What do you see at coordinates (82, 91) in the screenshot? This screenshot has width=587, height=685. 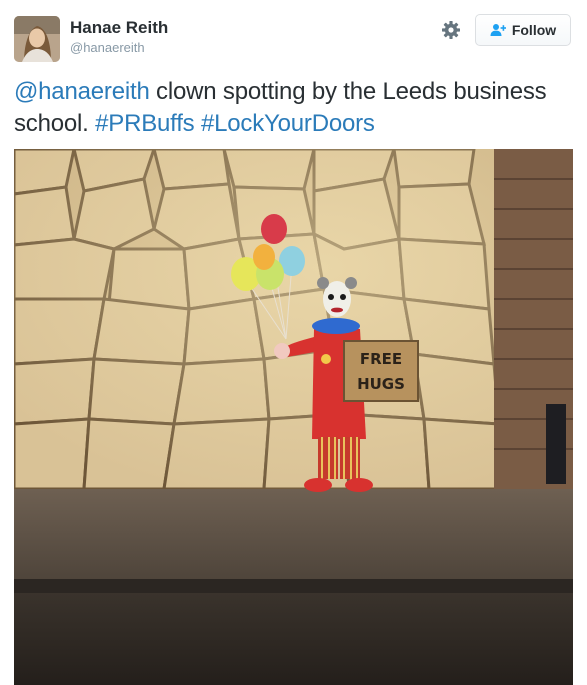 I see `mention-link: @hanaereith` at bounding box center [82, 91].